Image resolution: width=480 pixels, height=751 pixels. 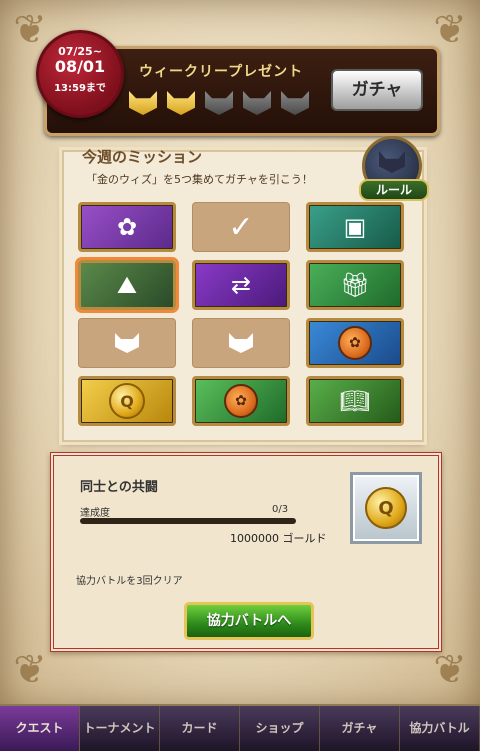 I want to click on weekly-present-title: ウィークリープレゼント, so click(x=221, y=72).